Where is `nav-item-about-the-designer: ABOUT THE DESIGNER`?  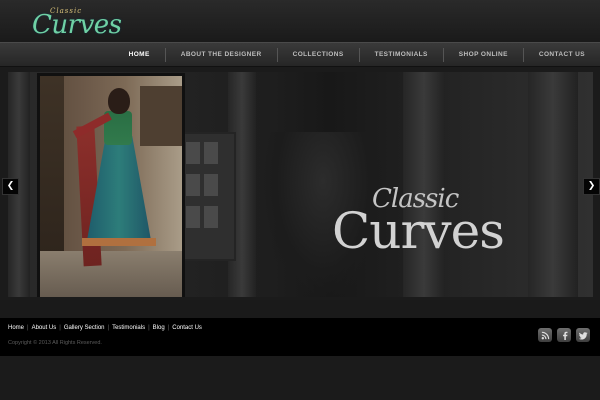
nav-item-about-the-designer: ABOUT THE DESIGNER is located at coordinates (220, 54).